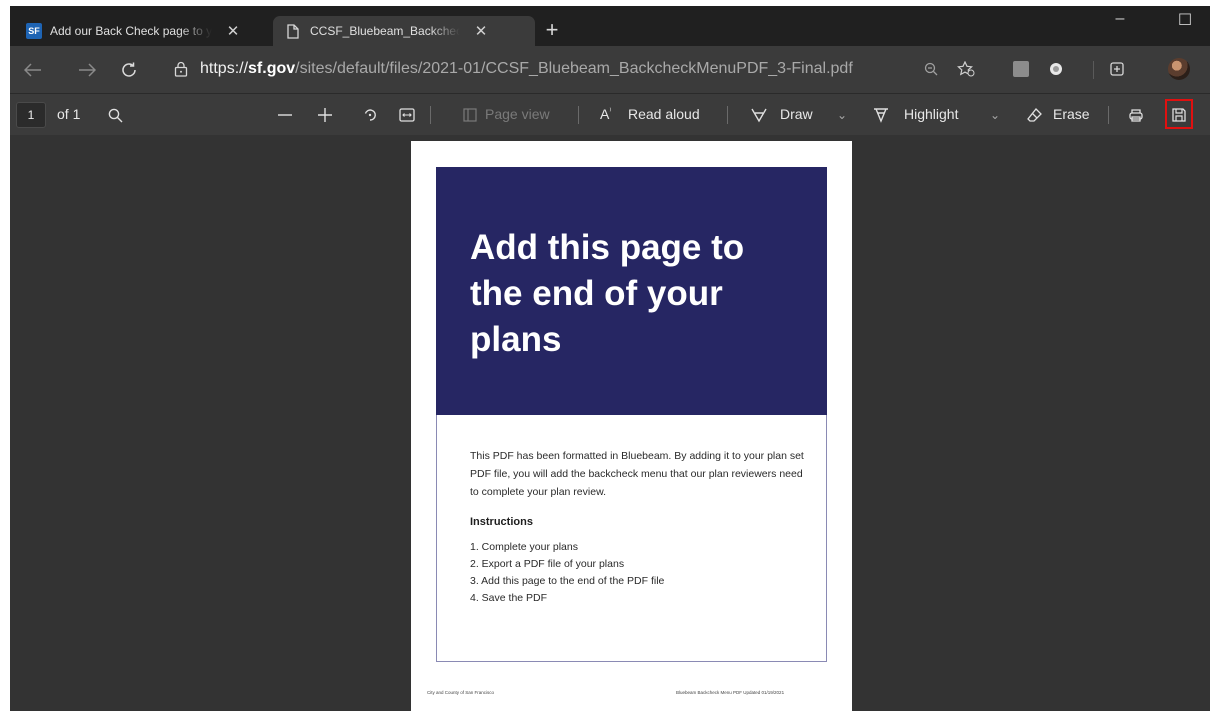 This screenshot has width=1212, height=711. I want to click on draw-dropdown-chevron-down-icon: ⌄, so click(842, 115).